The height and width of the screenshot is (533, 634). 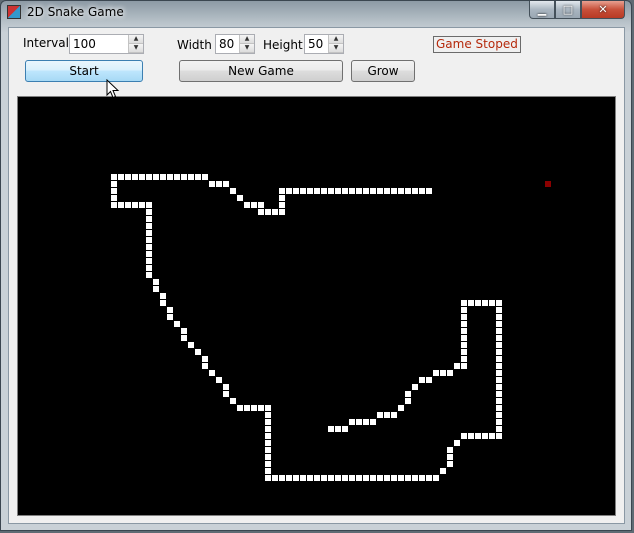 What do you see at coordinates (226, 44) in the screenshot?
I see `width-value: 80` at bounding box center [226, 44].